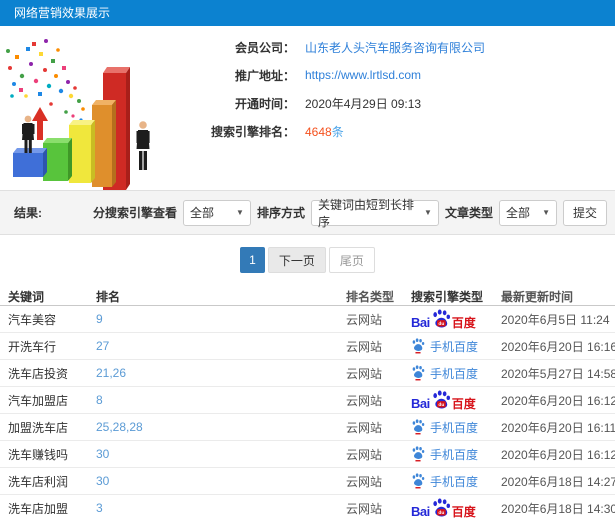 Image resolution: width=615 pixels, height=520 pixels. Describe the element at coordinates (119, 427) in the screenshot. I see `rank-link: 25,28,28` at that location.